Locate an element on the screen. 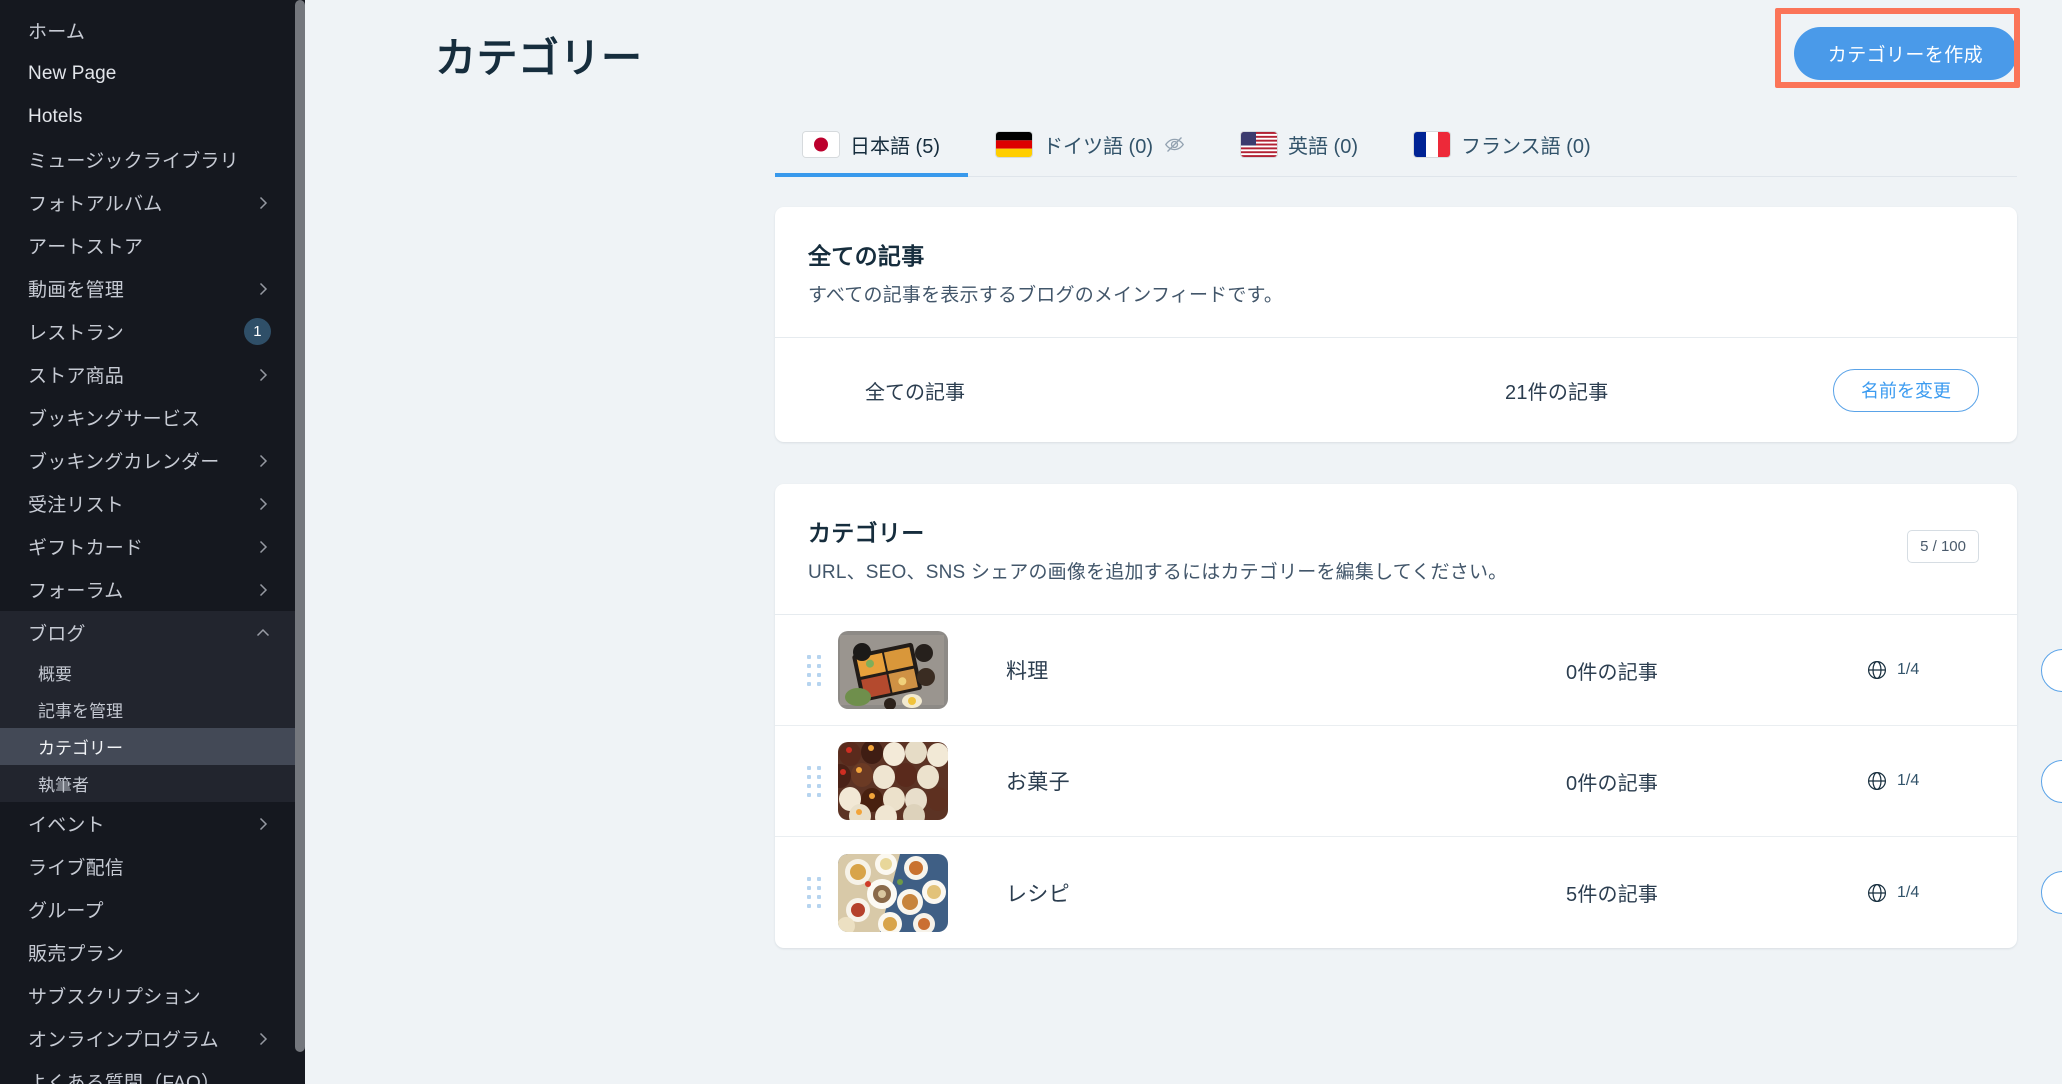 The image size is (2062, 1084). sidebar-item-photo-albums: フォトアルバム is located at coordinates (147, 202).